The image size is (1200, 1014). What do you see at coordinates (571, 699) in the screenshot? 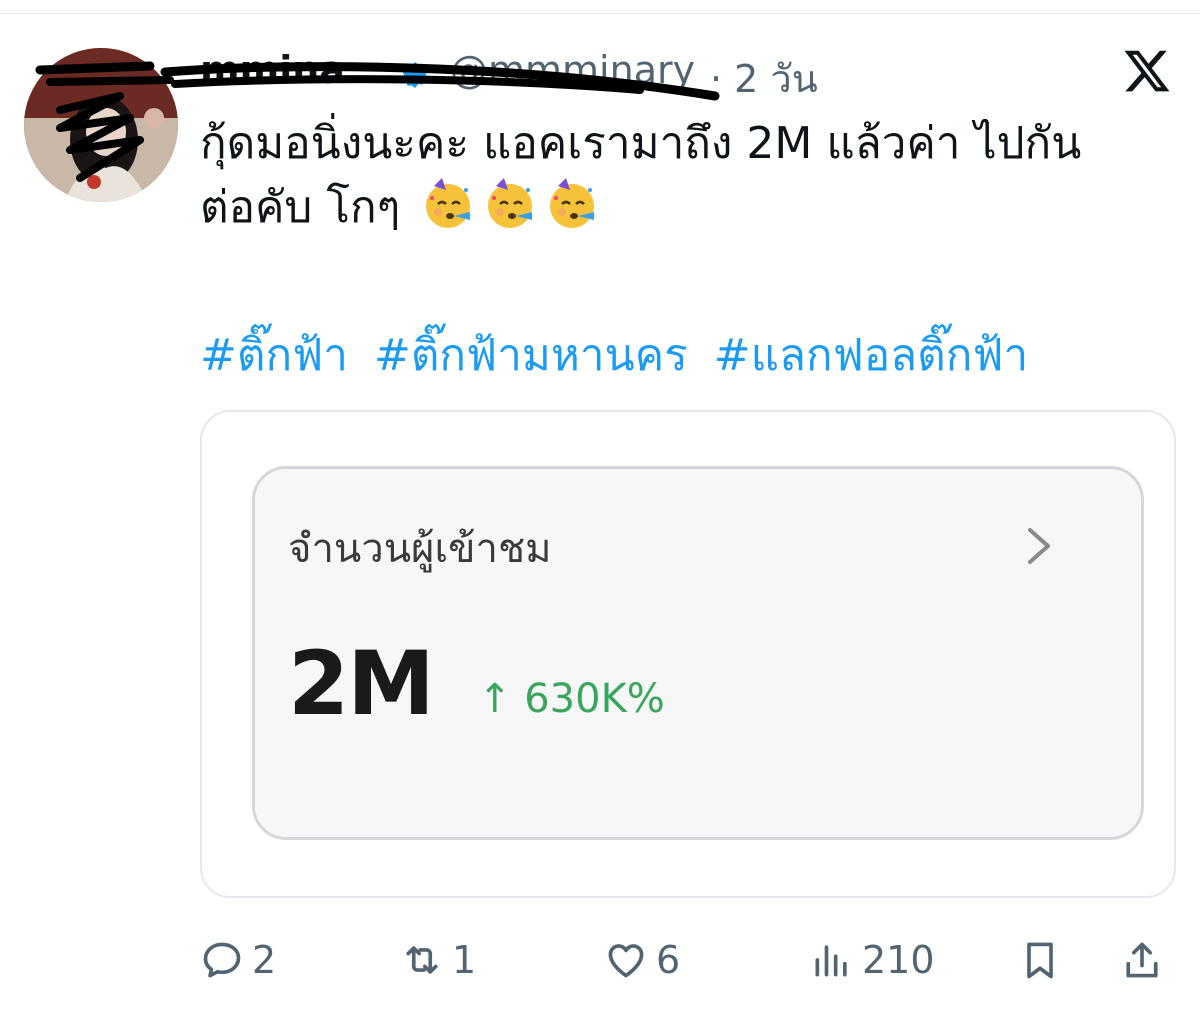
I see `stat-change: ↑ 630K%` at bounding box center [571, 699].